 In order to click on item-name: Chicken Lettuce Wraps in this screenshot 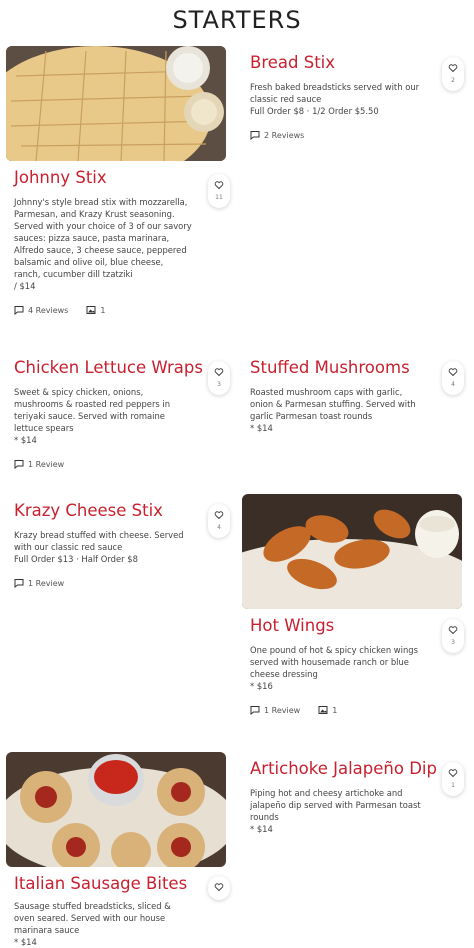, I will do `click(108, 367)`.